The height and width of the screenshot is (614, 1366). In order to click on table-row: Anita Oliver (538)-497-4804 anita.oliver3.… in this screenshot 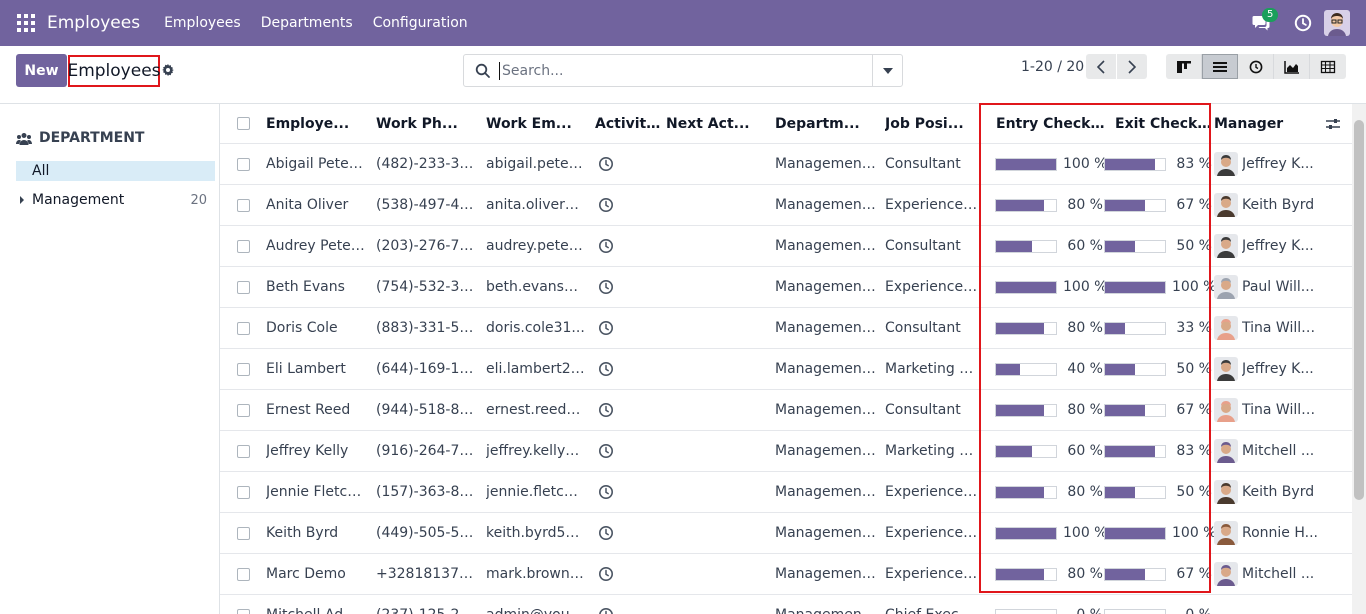, I will do `click(786, 205)`.